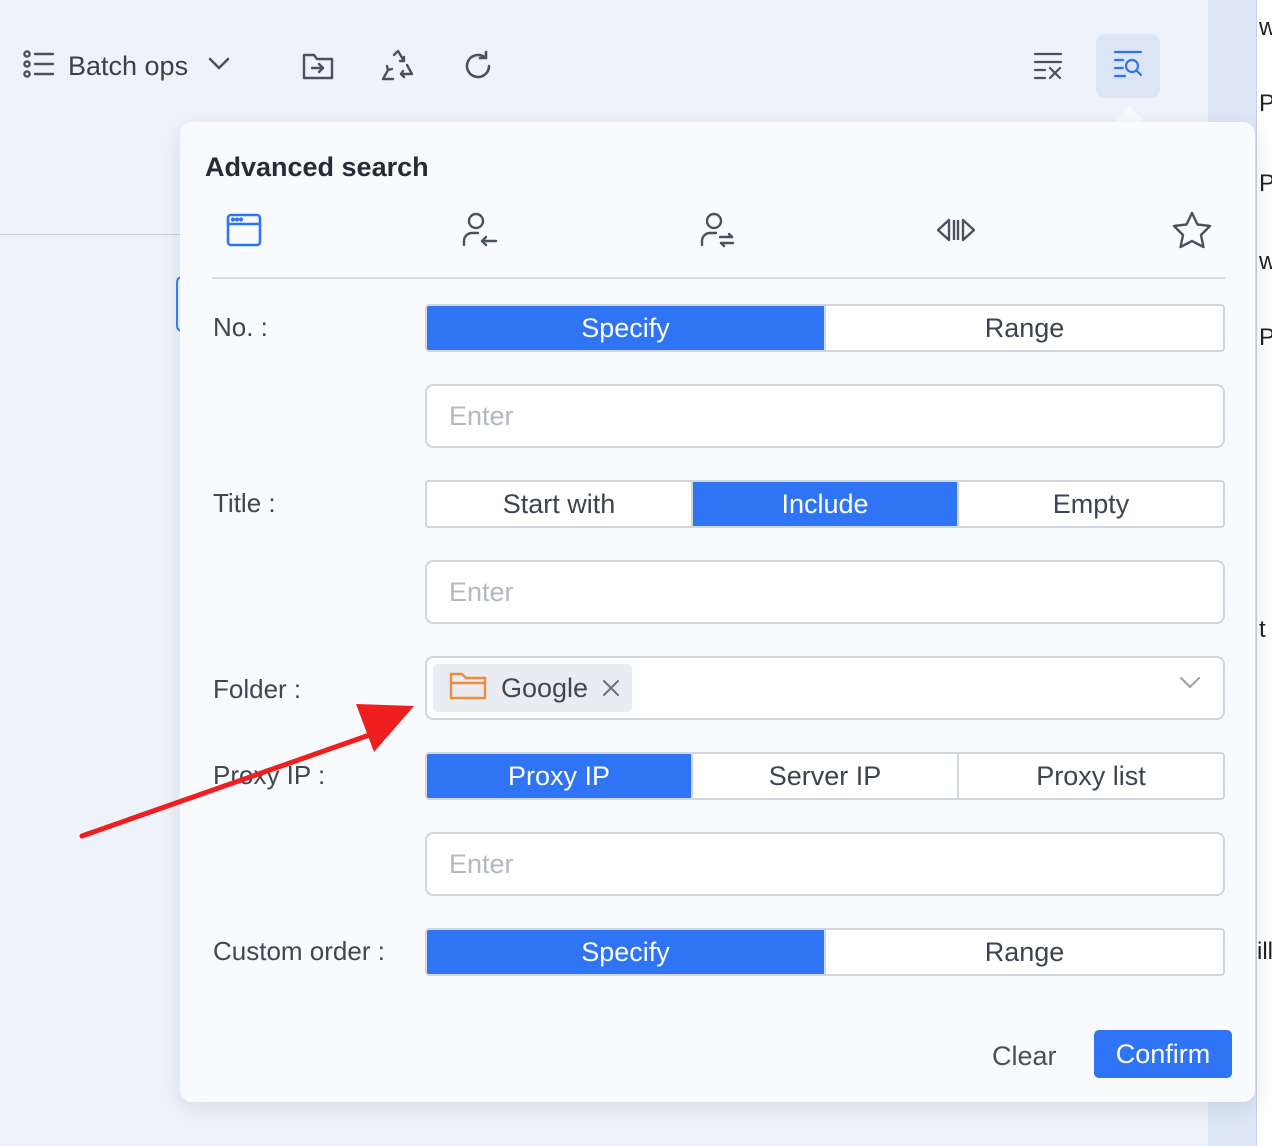 The image size is (1272, 1146). I want to click on search-category-tabs, so click(718, 233).